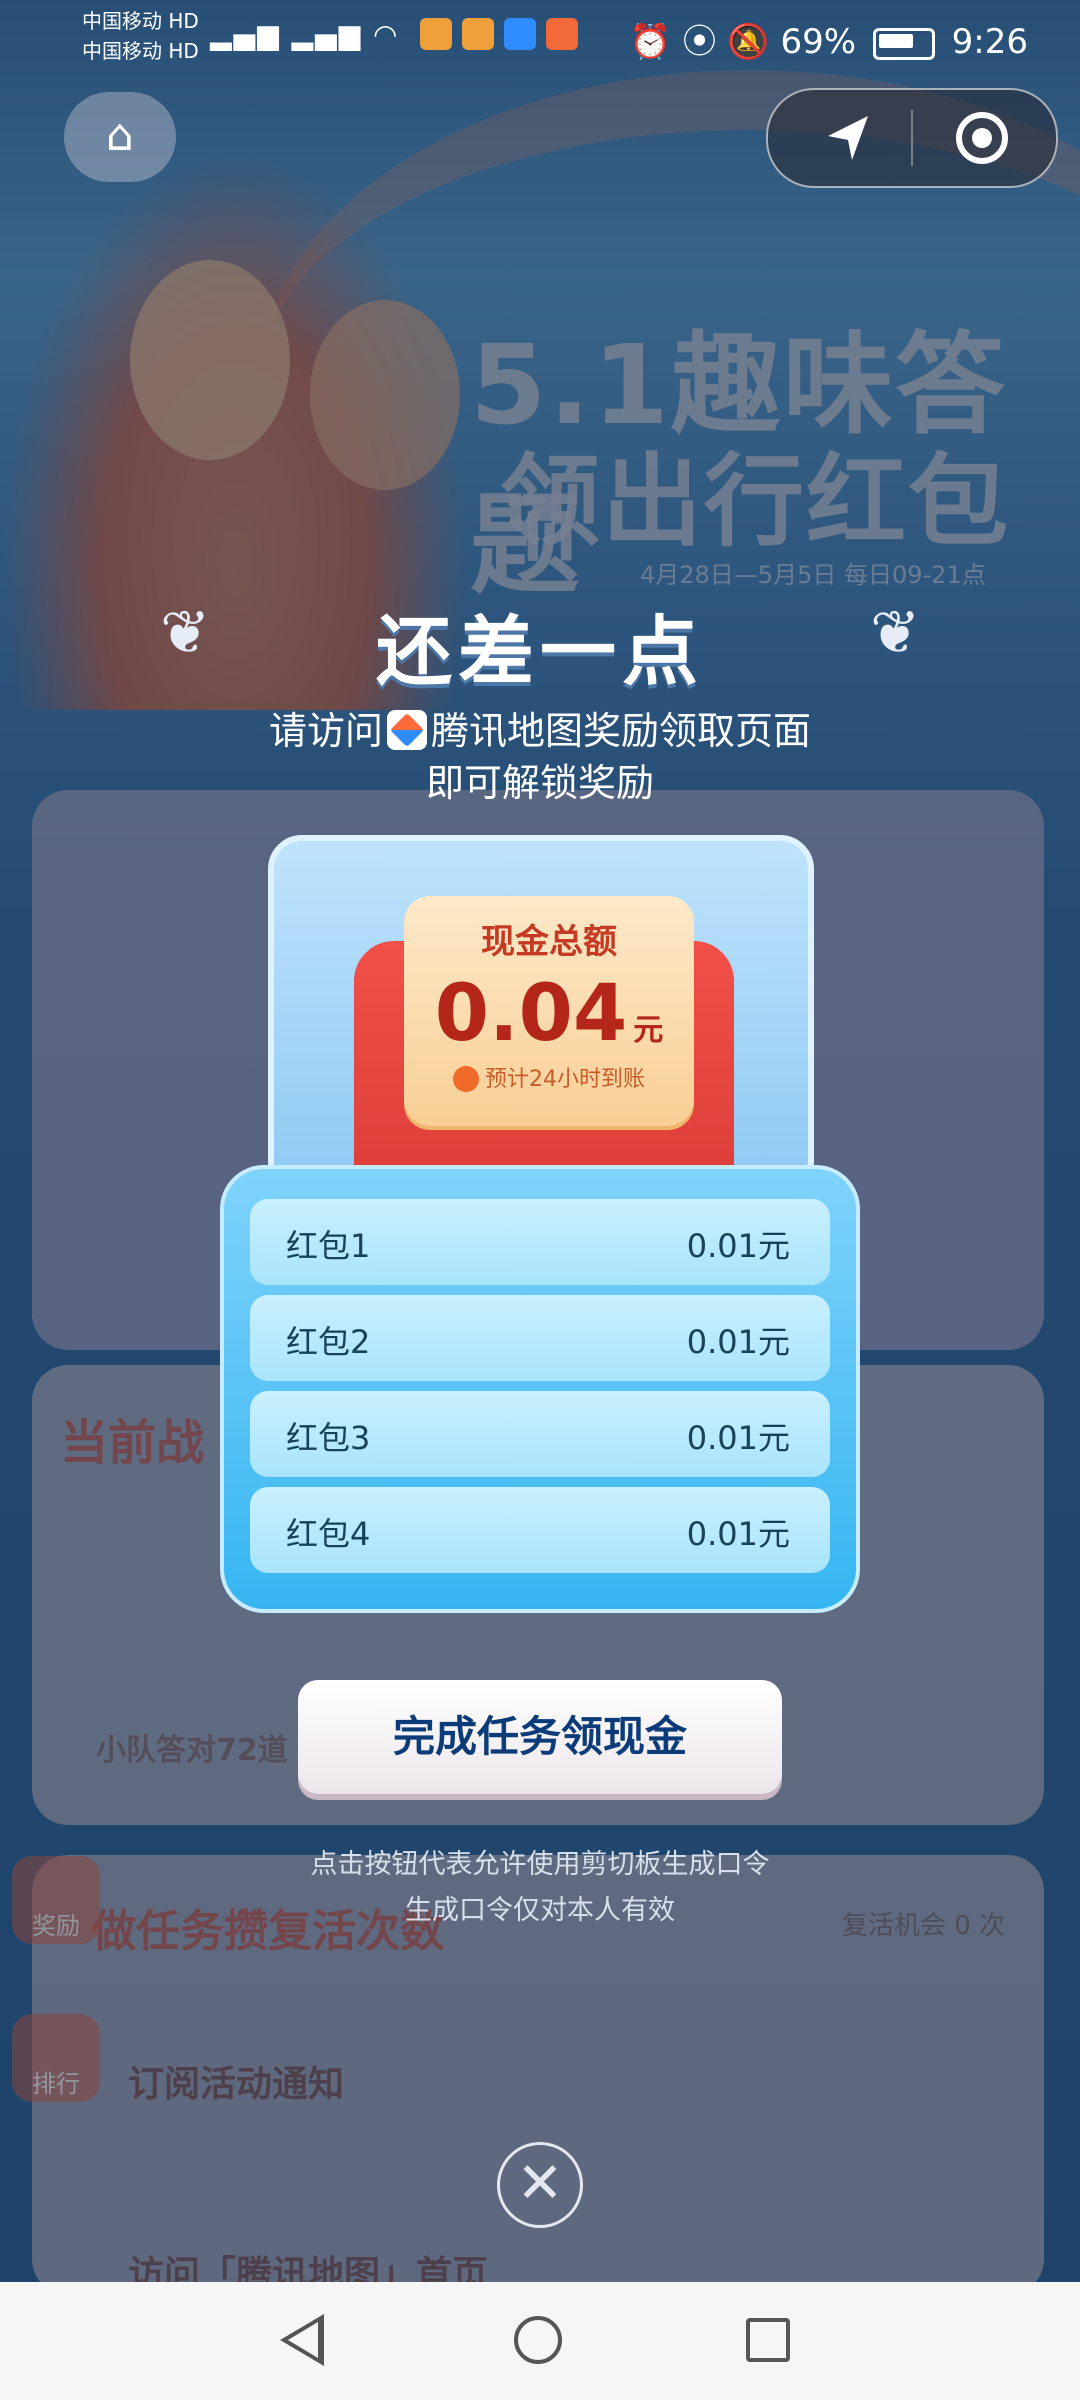 This screenshot has width=1080, height=2400. I want to click on cash-amount-row: 0.04 元, so click(549, 1014).